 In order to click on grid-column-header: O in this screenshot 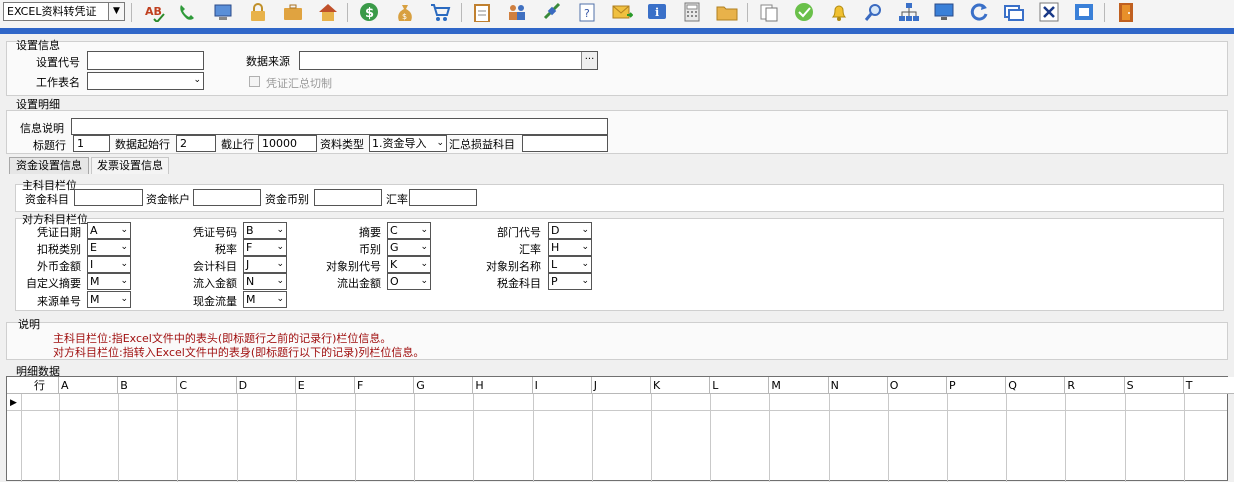, I will do `click(917, 385)`.